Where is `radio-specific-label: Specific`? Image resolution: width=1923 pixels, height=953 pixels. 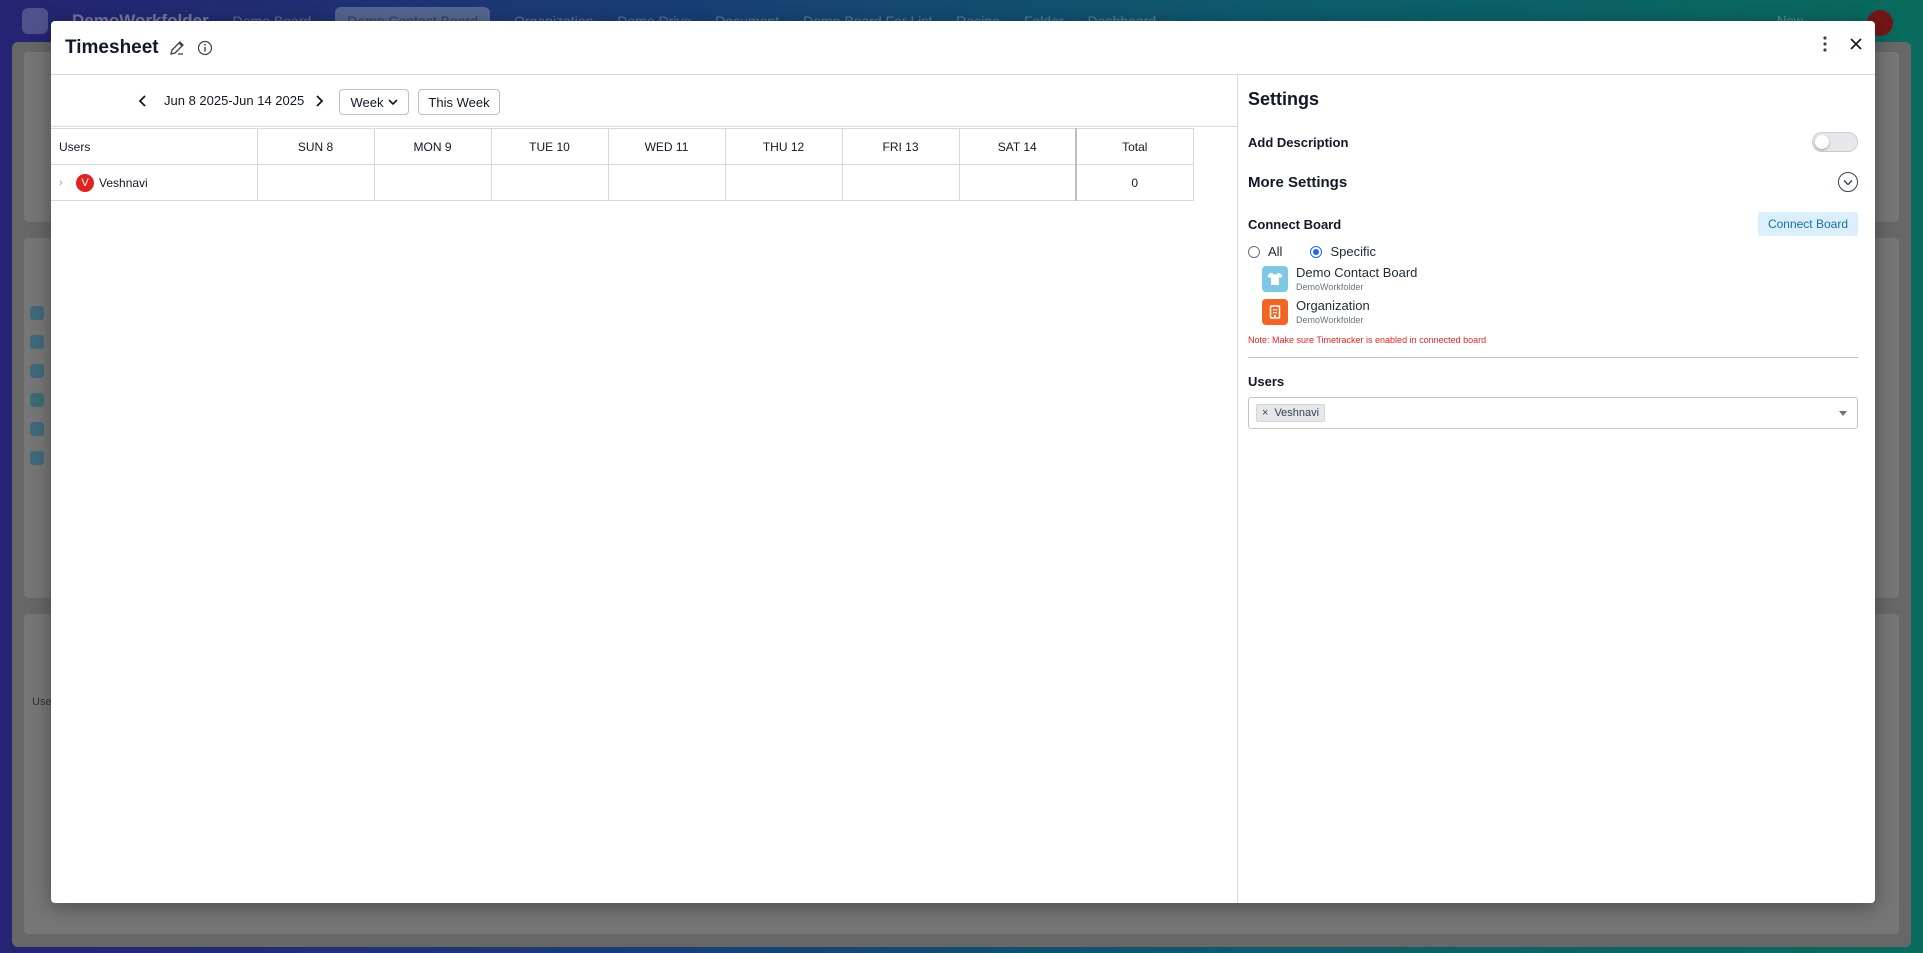
radio-specific-label: Specific is located at coordinates (1353, 251).